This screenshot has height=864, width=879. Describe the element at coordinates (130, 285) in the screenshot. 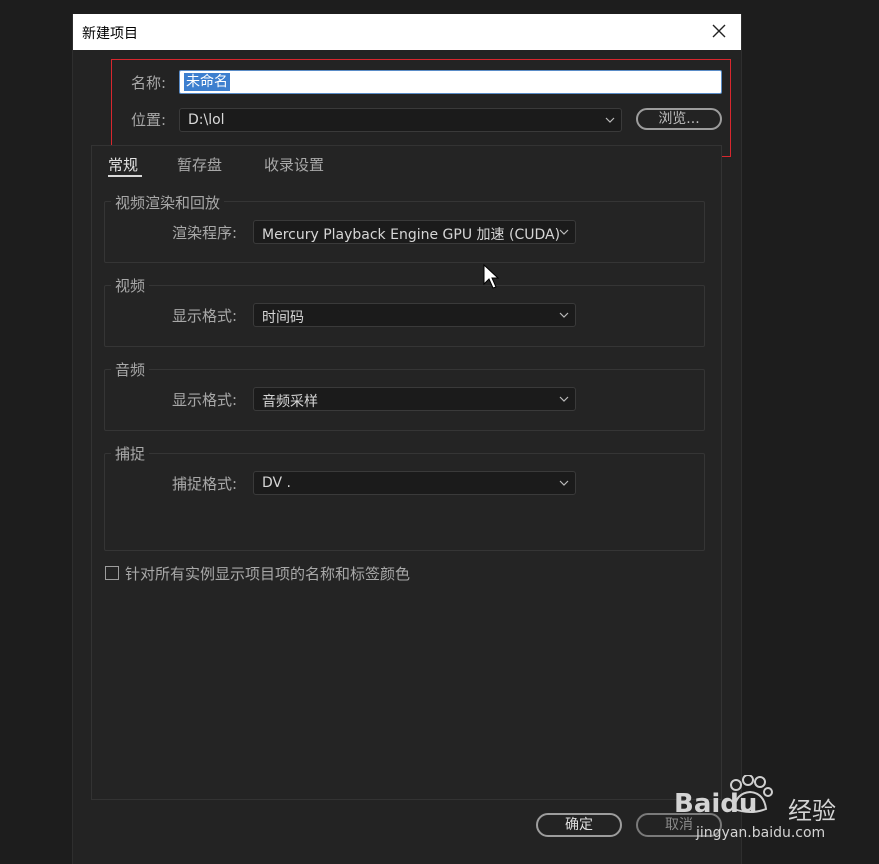

I see `group-video-title: 视频` at that location.